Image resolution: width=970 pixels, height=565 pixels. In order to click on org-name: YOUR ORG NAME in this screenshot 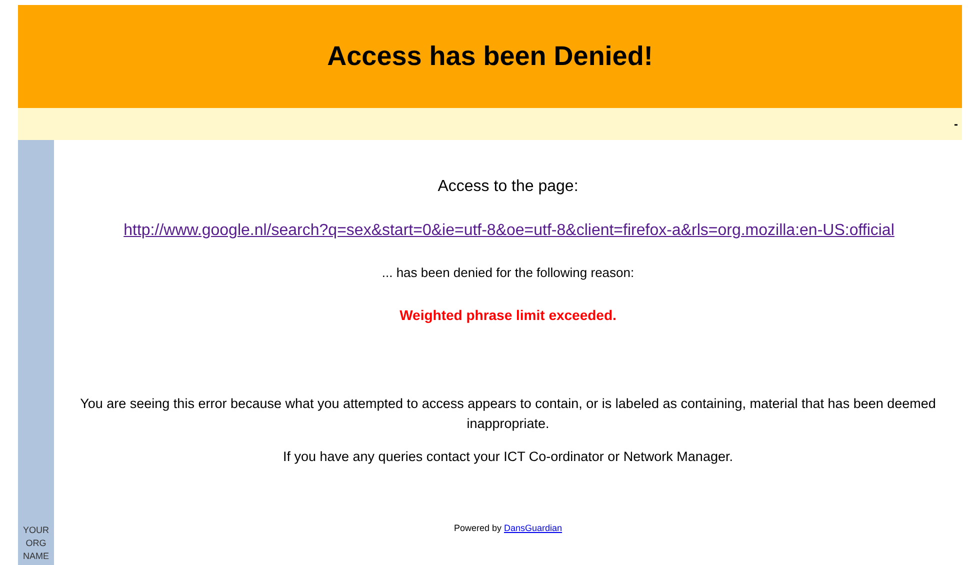, I will do `click(36, 543)`.